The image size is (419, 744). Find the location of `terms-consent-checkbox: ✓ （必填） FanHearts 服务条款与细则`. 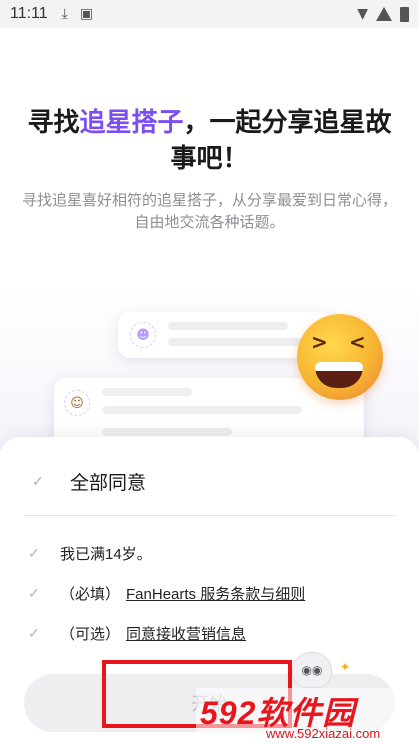

terms-consent-checkbox: ✓ （必填） FanHearts 服务条款与细则 is located at coordinates (166, 593).